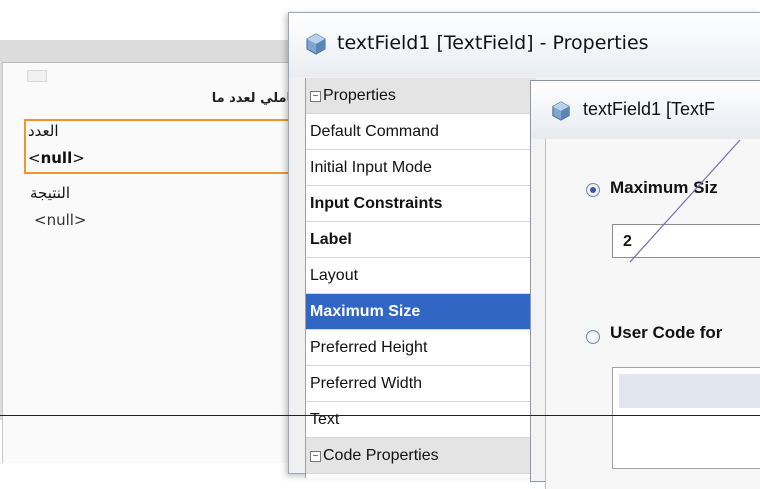 The width and height of the screenshot is (760, 489). What do you see at coordinates (380, 415) in the screenshot?
I see `separator-line` at bounding box center [380, 415].